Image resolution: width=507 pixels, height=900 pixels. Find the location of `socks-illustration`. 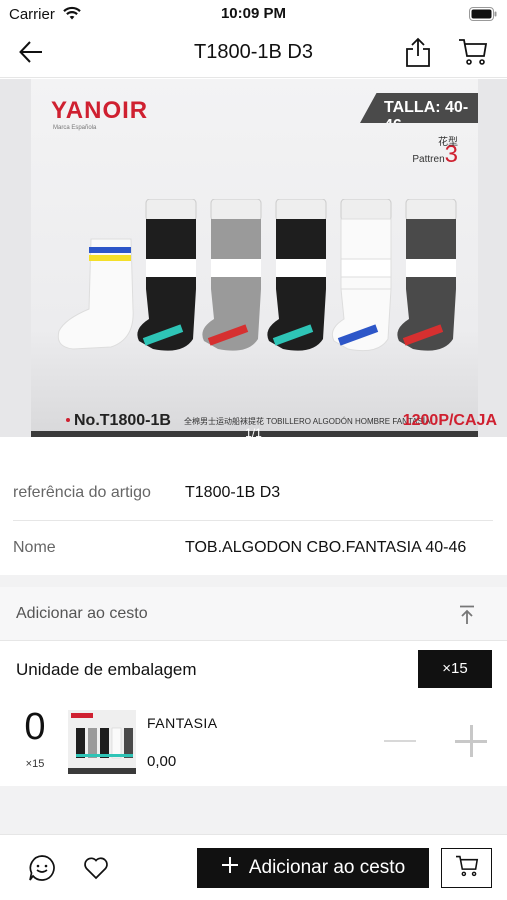

socks-illustration is located at coordinates (257, 275).